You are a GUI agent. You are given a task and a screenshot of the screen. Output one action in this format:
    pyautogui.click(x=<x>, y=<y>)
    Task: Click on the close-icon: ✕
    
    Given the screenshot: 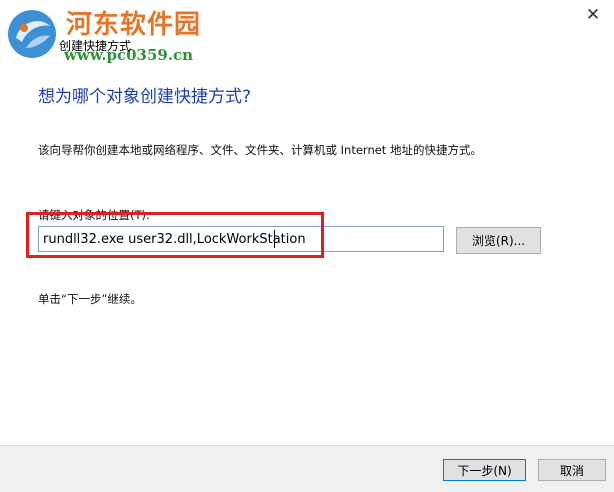 What is the action you would take?
    pyautogui.click(x=593, y=15)
    